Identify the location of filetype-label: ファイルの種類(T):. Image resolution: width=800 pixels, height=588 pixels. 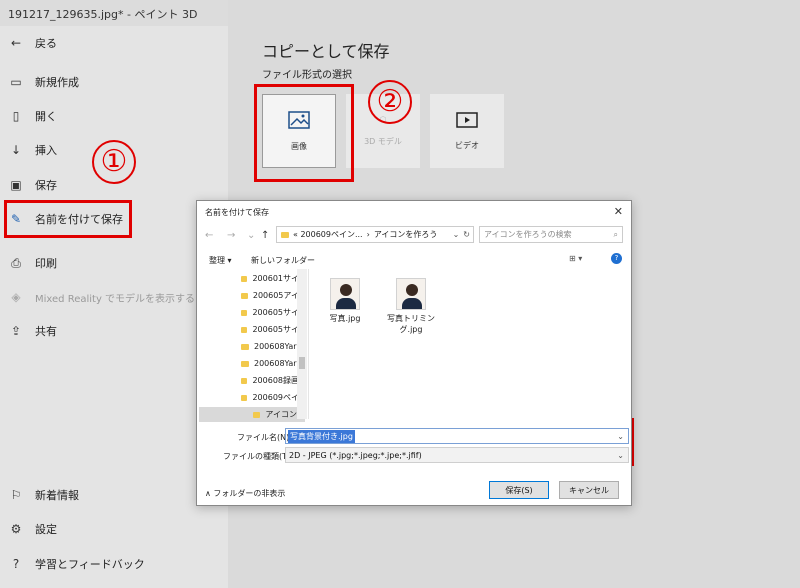
(258, 456).